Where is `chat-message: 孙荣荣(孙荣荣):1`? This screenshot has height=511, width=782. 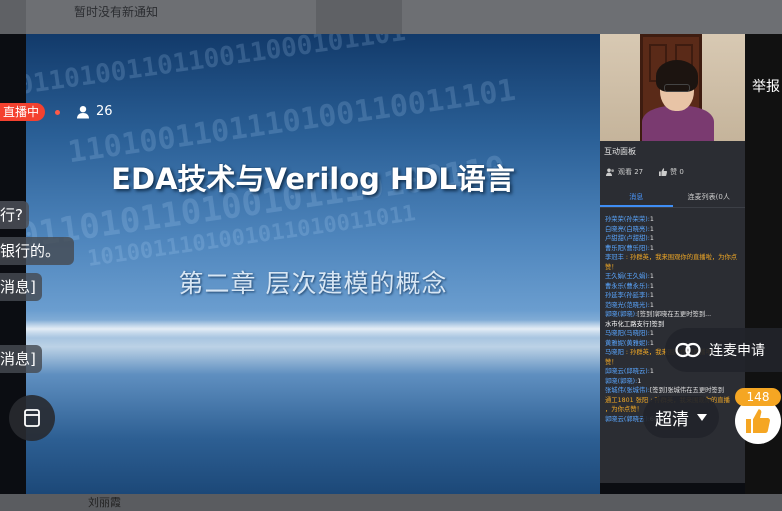
chat-message: 孙荣荣(孙荣荣):1 is located at coordinates (675, 220).